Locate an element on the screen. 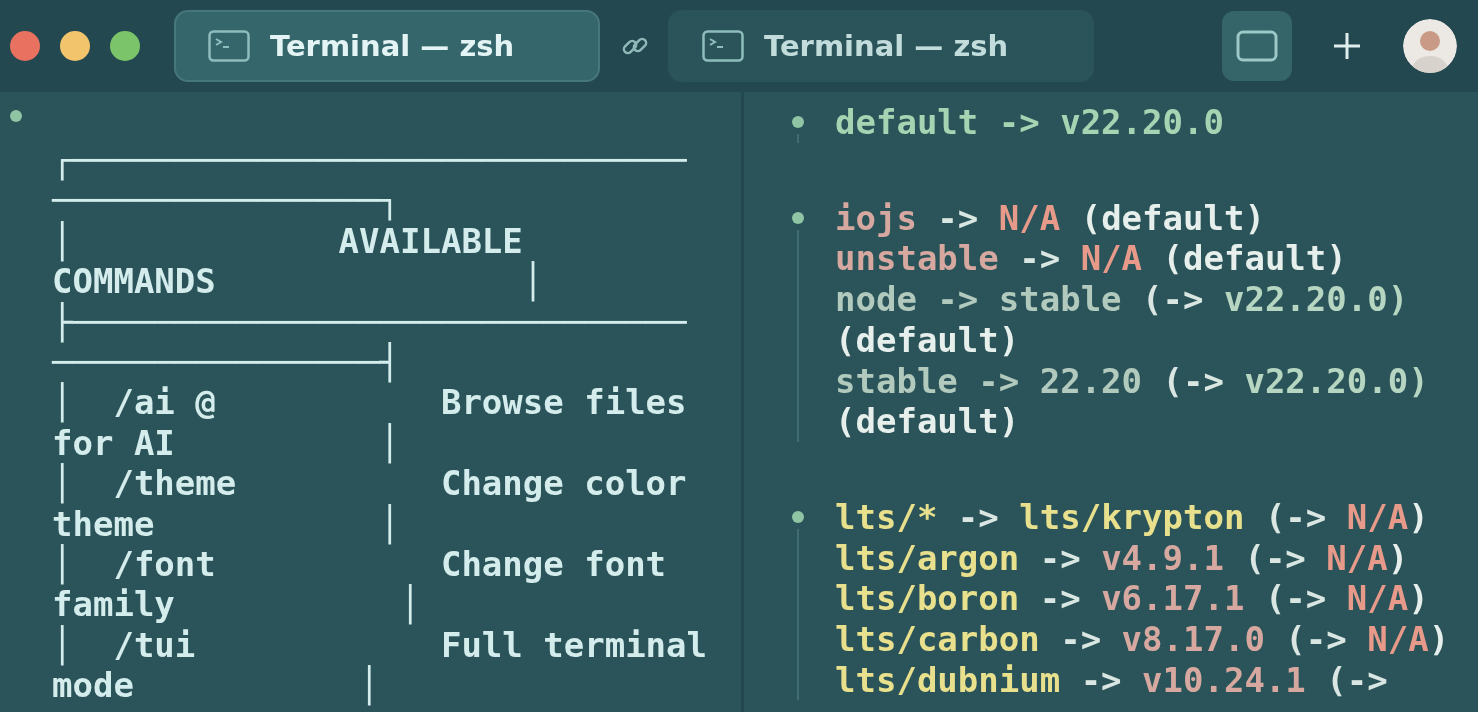  terminal-line: COMMANDS │ is located at coordinates (298, 281).